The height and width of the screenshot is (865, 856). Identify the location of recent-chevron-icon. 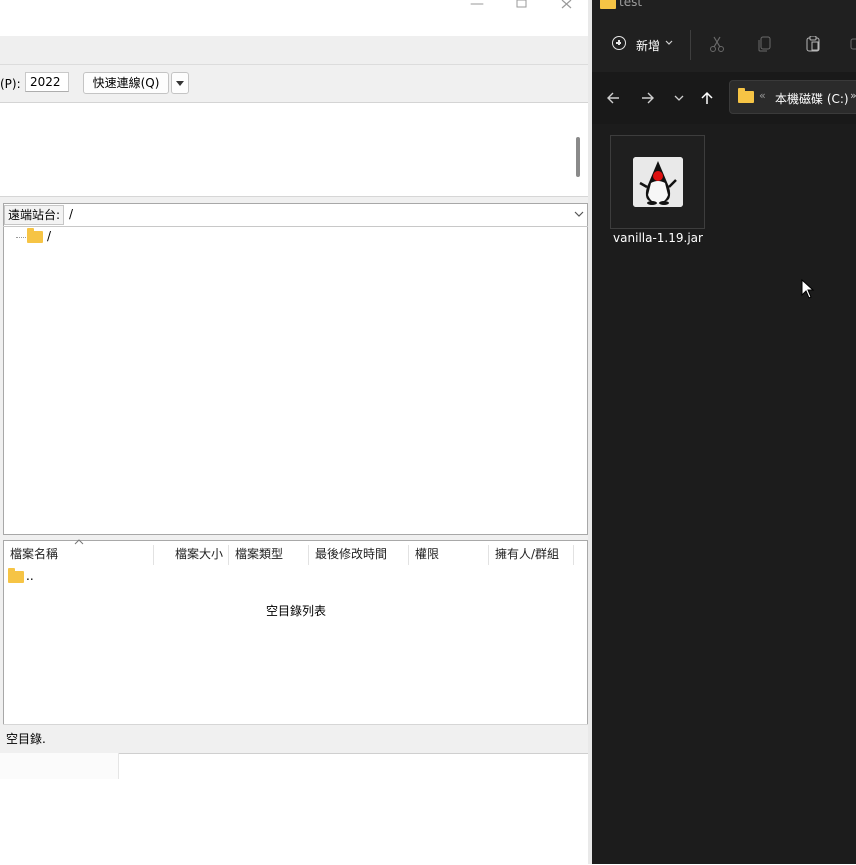
(680, 98).